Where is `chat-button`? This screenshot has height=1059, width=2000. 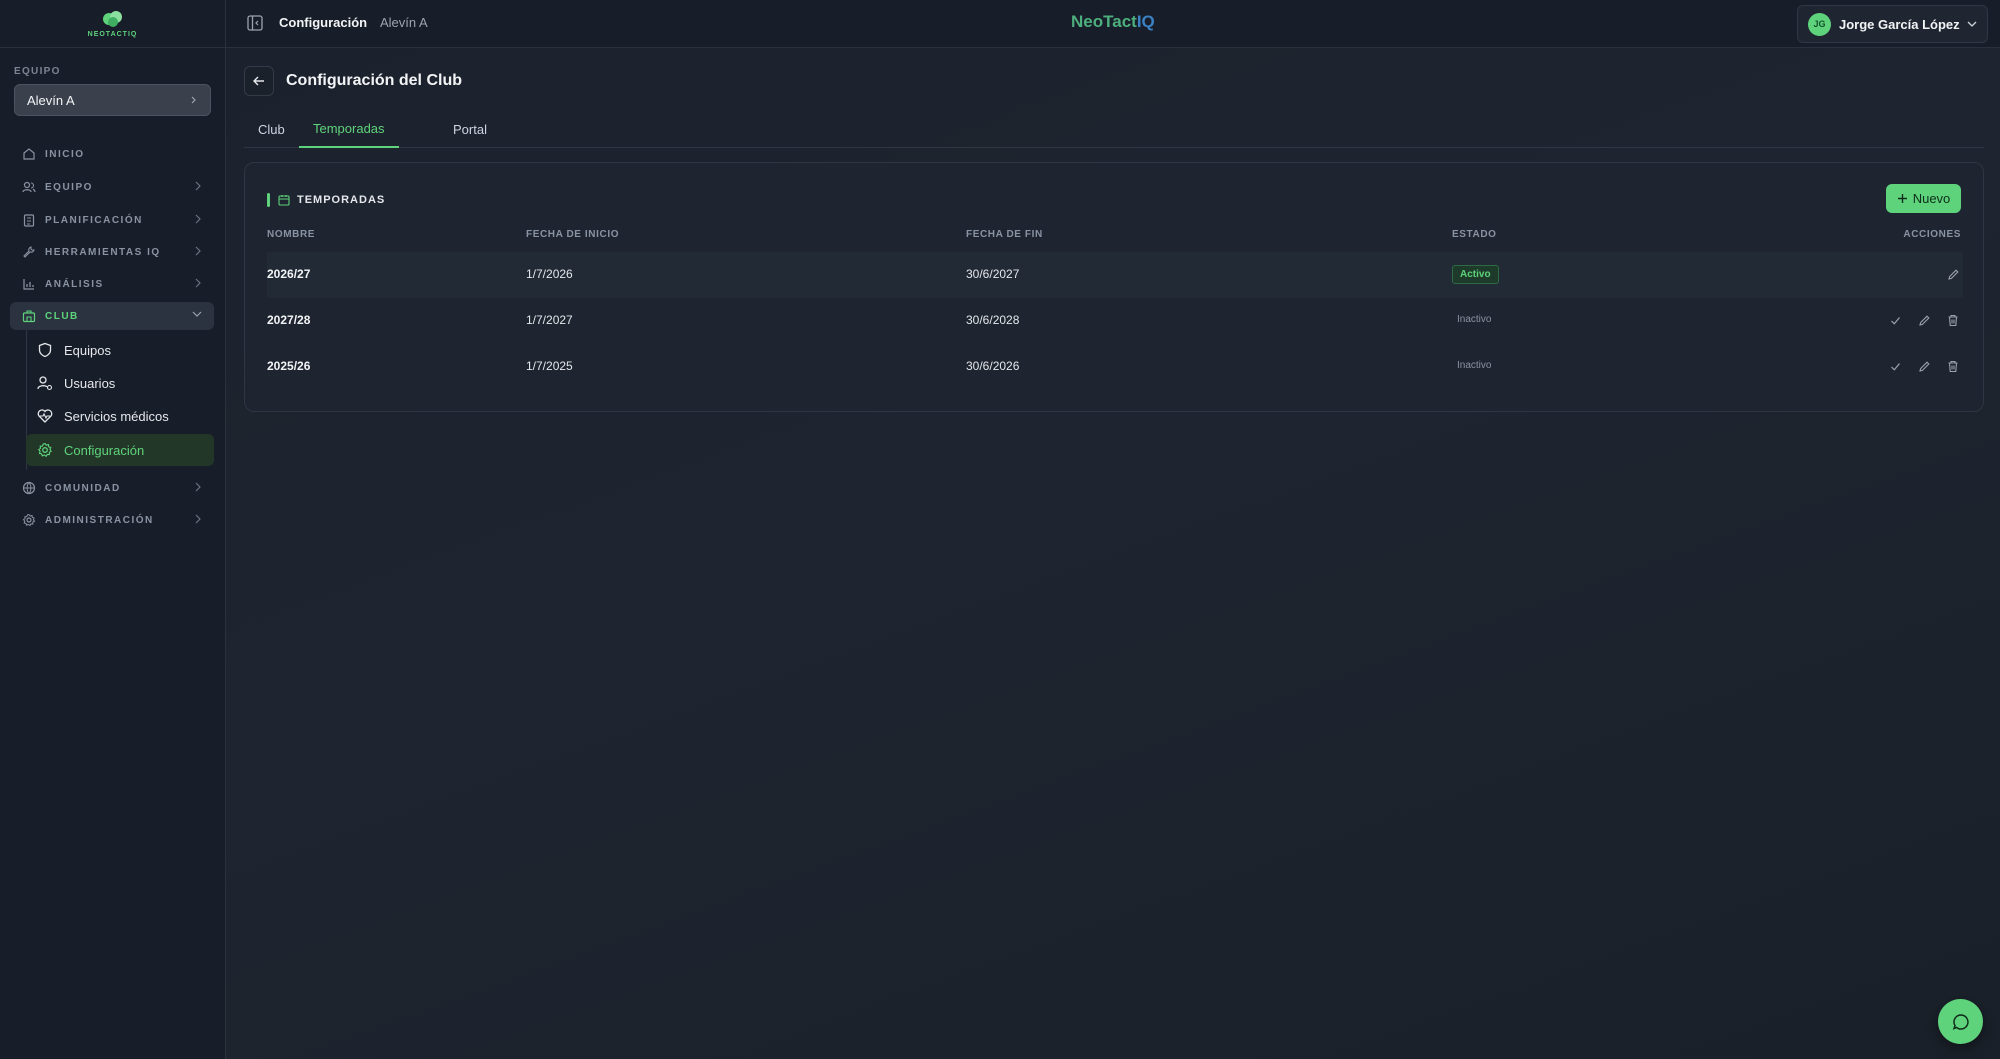
chat-button is located at coordinates (1960, 1021).